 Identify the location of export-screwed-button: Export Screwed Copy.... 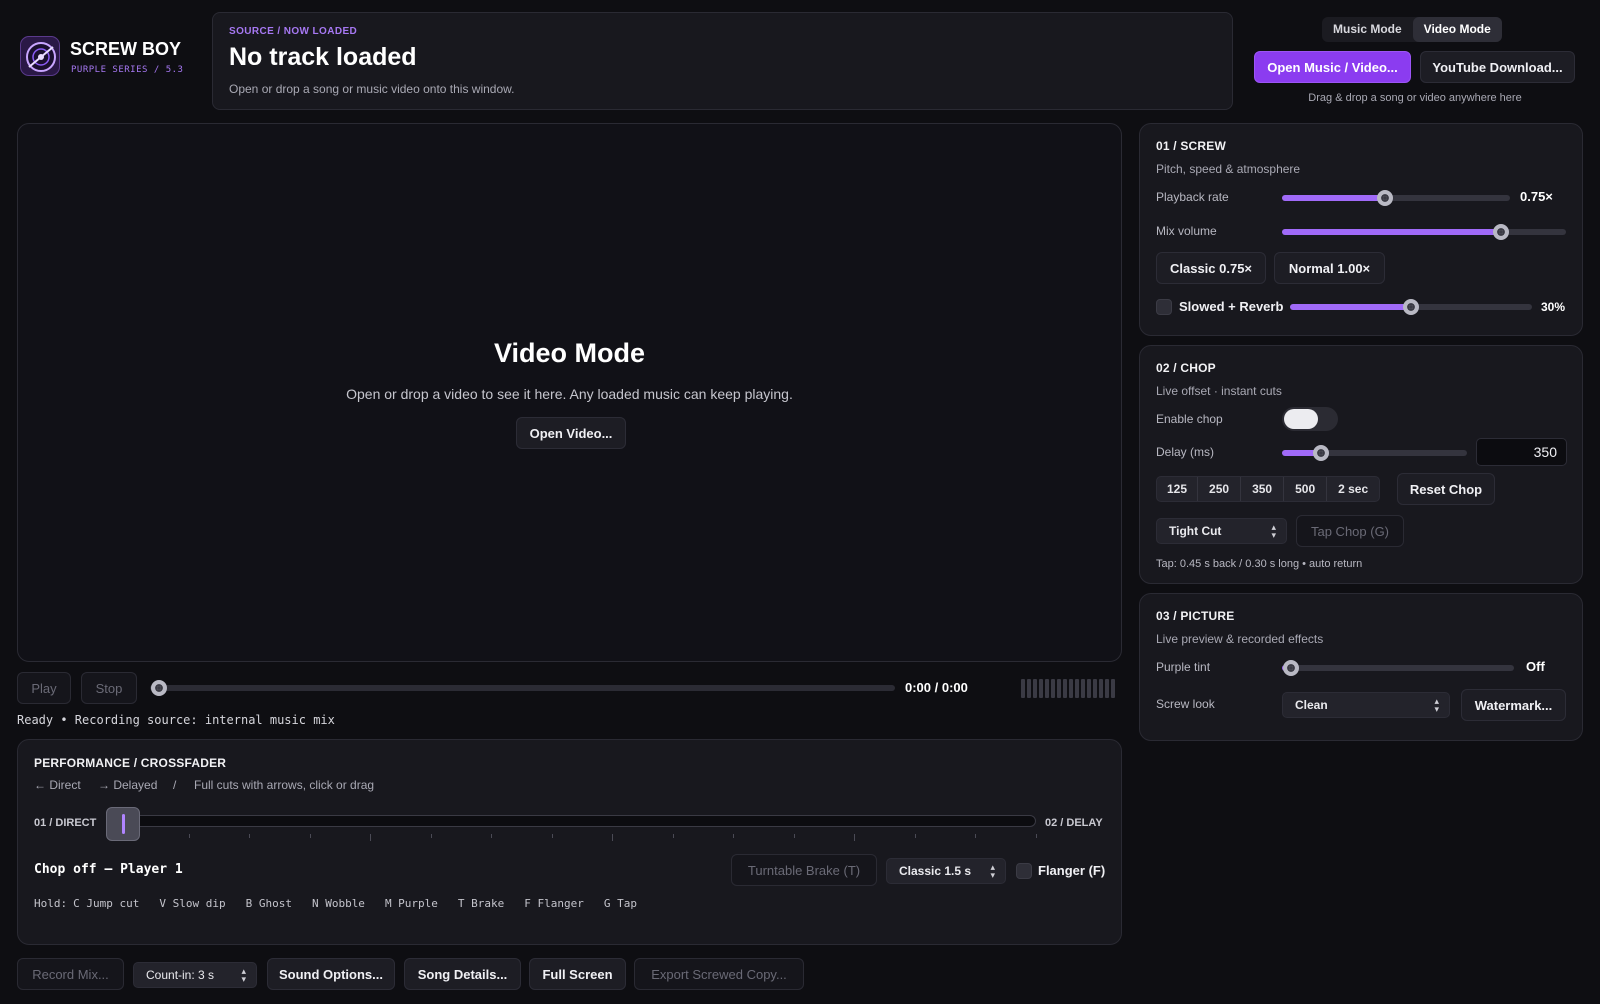
(719, 974).